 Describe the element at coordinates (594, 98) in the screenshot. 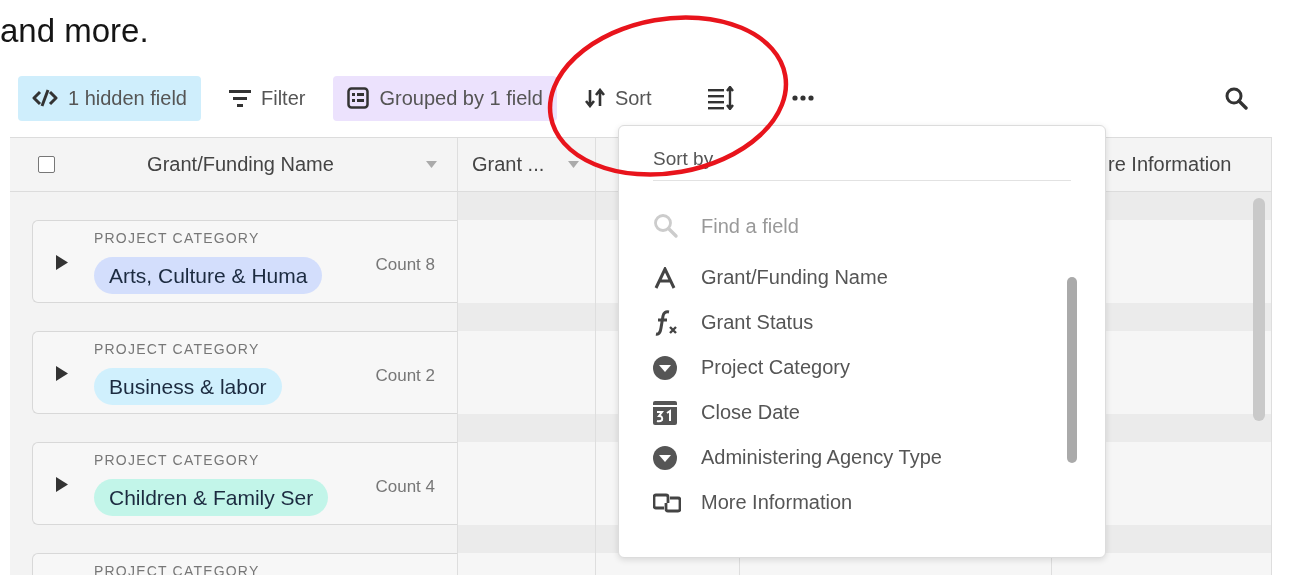

I see `sort-icon` at that location.